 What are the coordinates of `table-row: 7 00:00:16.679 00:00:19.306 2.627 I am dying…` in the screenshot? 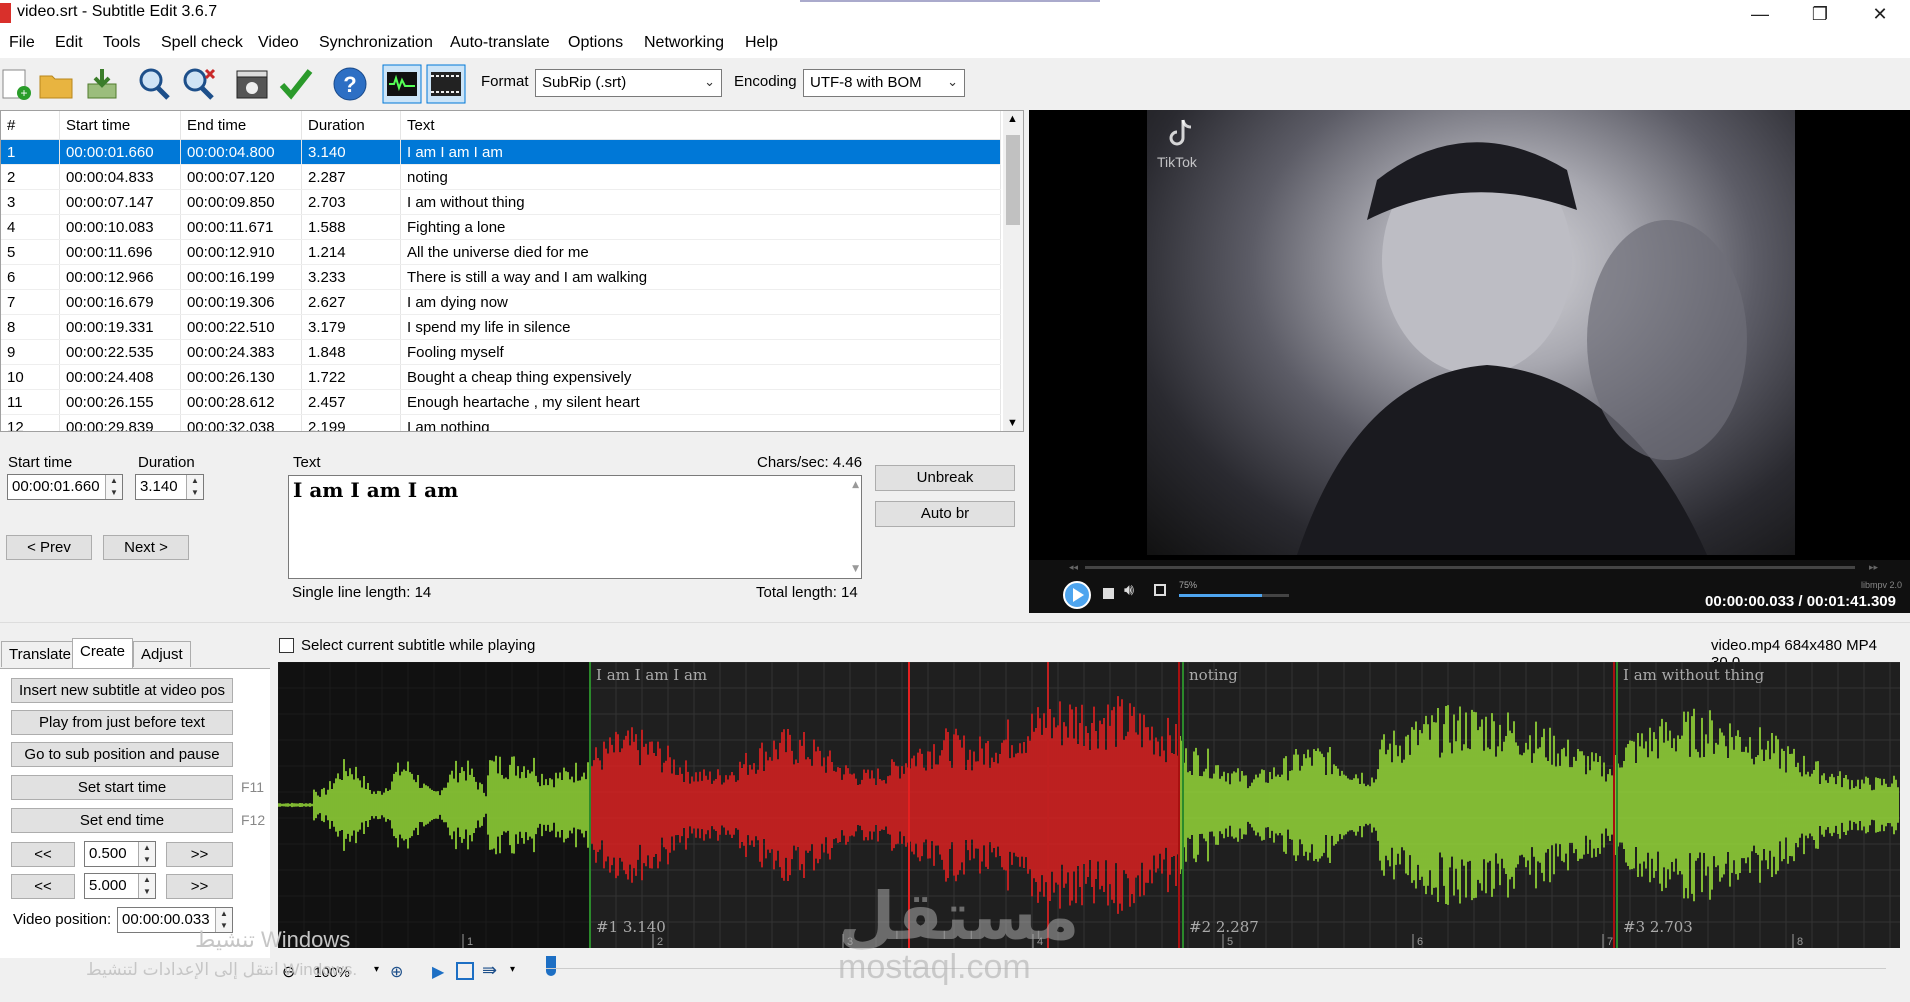 It's located at (501, 302).